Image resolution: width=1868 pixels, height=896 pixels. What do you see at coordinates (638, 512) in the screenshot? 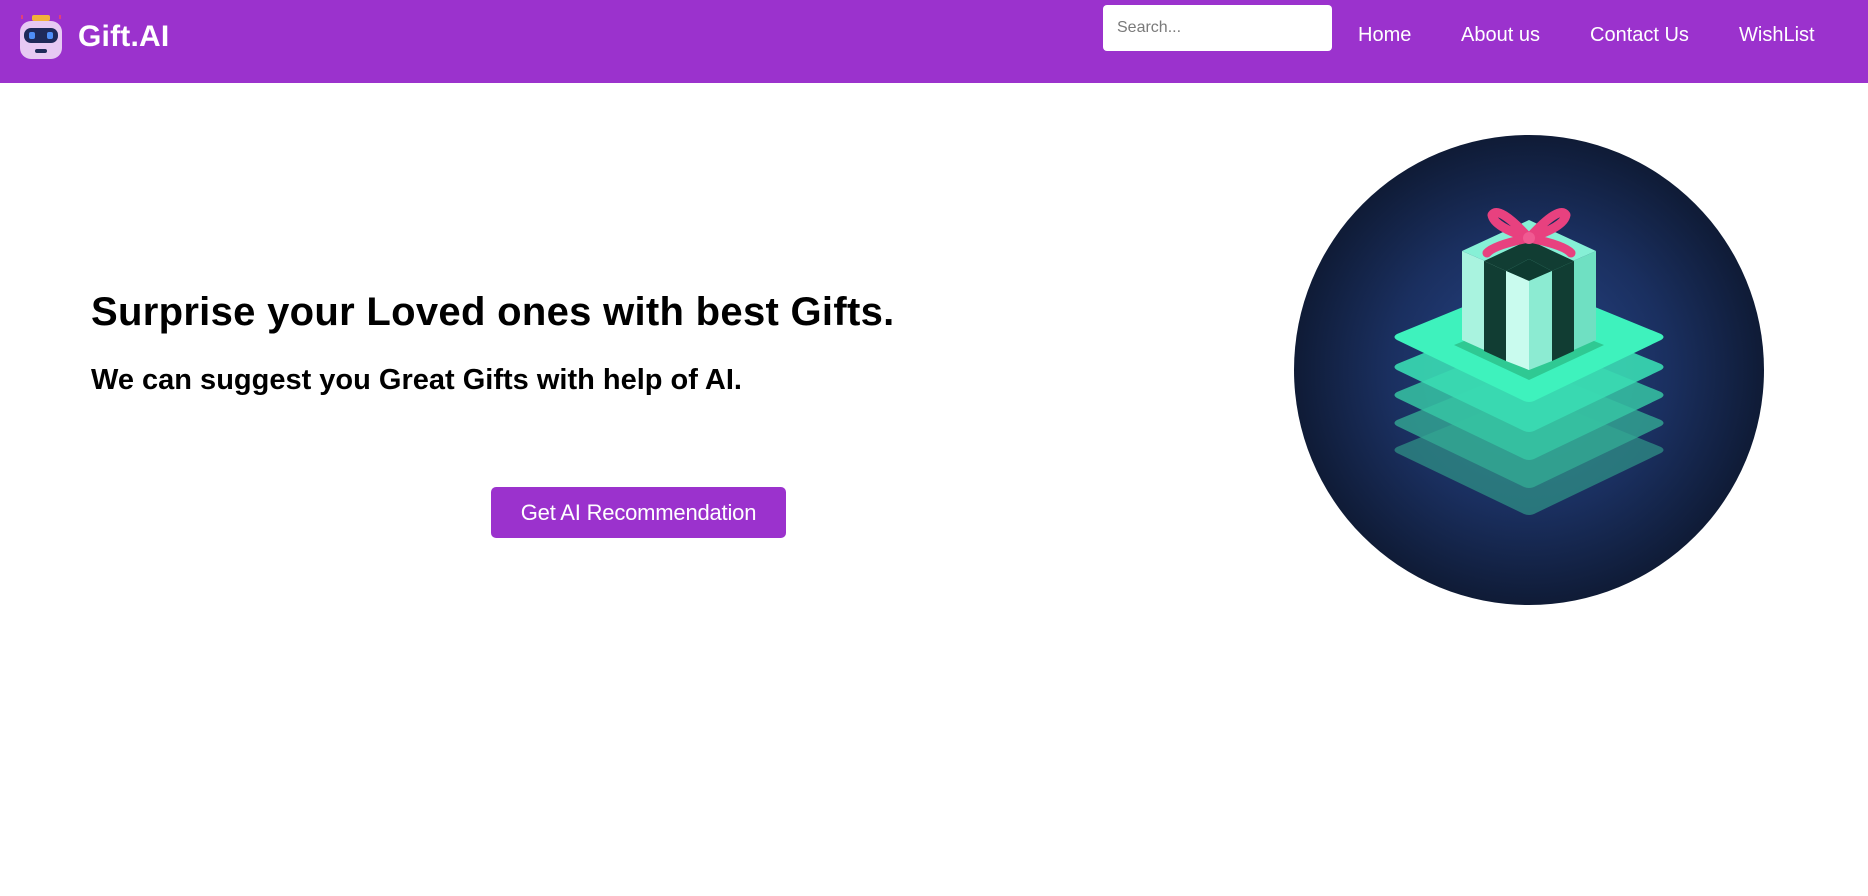
I see `get-ai-recommendation-button: Get AI Recommendation` at bounding box center [638, 512].